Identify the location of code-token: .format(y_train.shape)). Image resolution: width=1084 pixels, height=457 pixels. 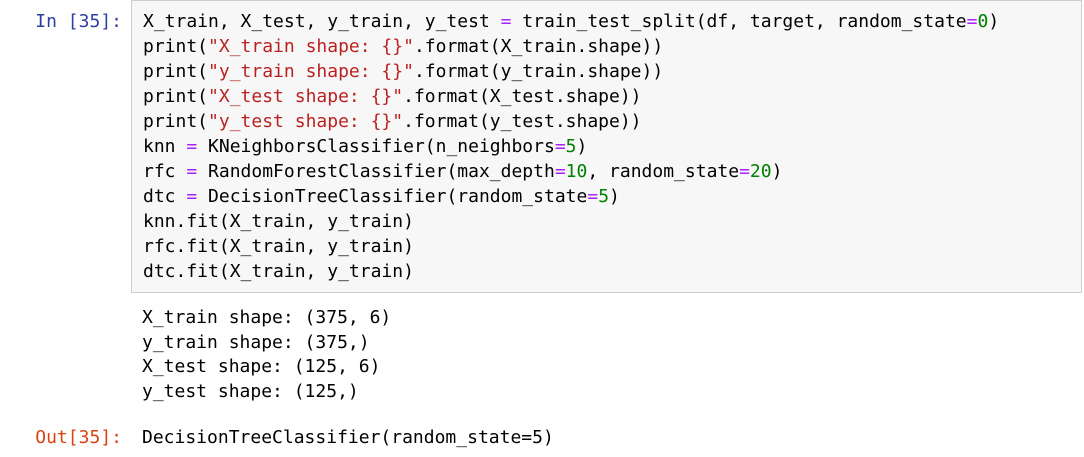
(538, 71).